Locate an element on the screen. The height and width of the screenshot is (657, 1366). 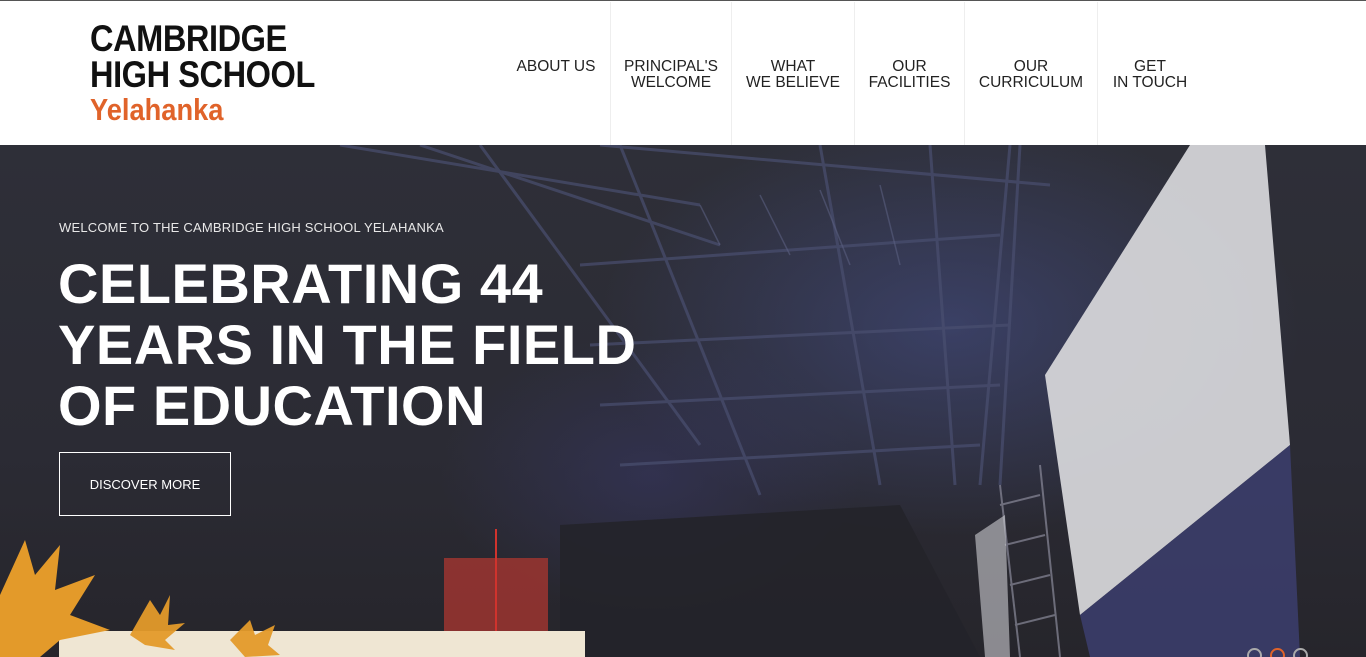
nav-our-facilities-label: OUR FACILITIES is located at coordinates (909, 74).